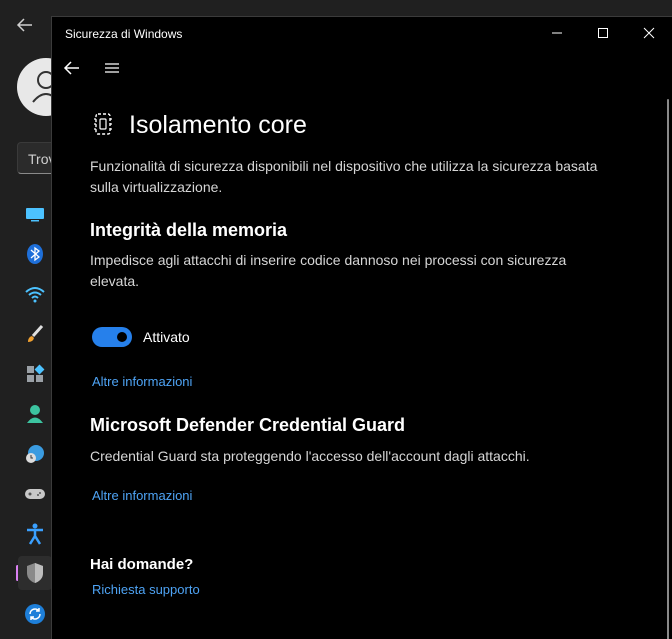 This screenshot has width=672, height=639. What do you see at coordinates (218, 125) in the screenshot?
I see `page-title: Isolamento core` at bounding box center [218, 125].